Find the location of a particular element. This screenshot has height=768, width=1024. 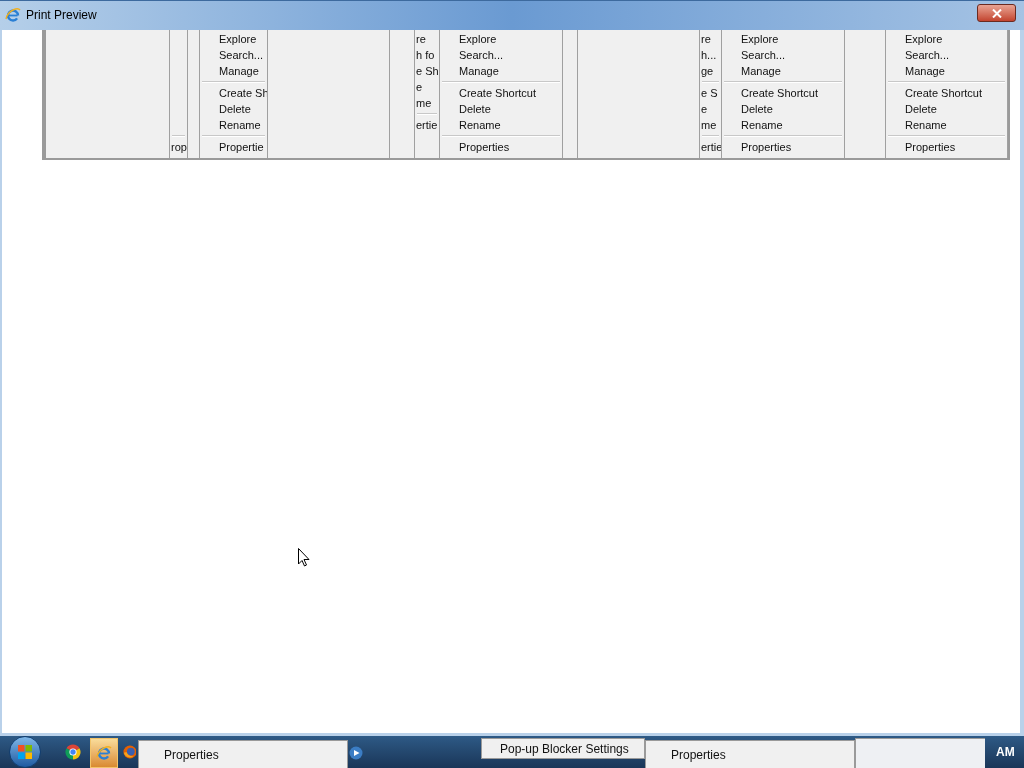

media-player-icon is located at coordinates (356, 753).